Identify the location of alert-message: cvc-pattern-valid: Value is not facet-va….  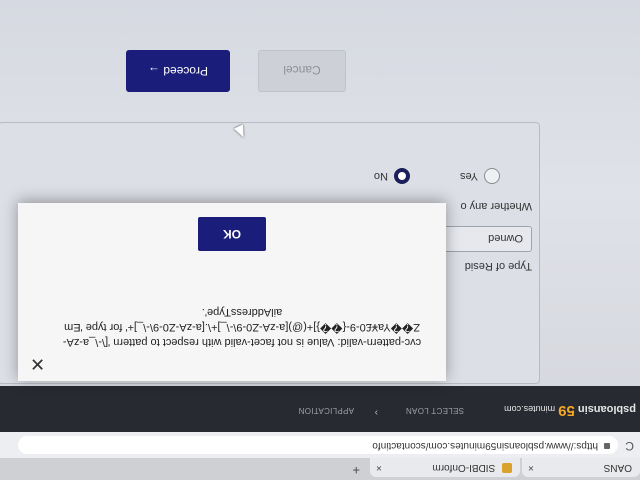
(242, 327).